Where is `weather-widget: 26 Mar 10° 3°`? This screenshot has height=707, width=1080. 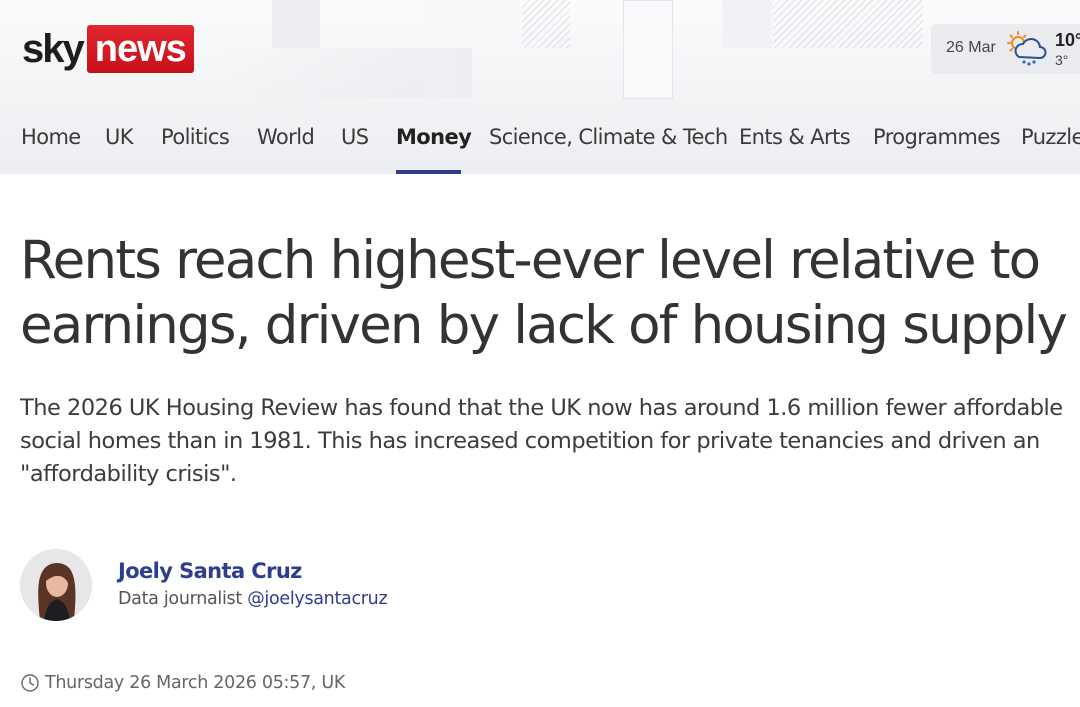 weather-widget: 26 Mar 10° 3° is located at coordinates (1005, 49).